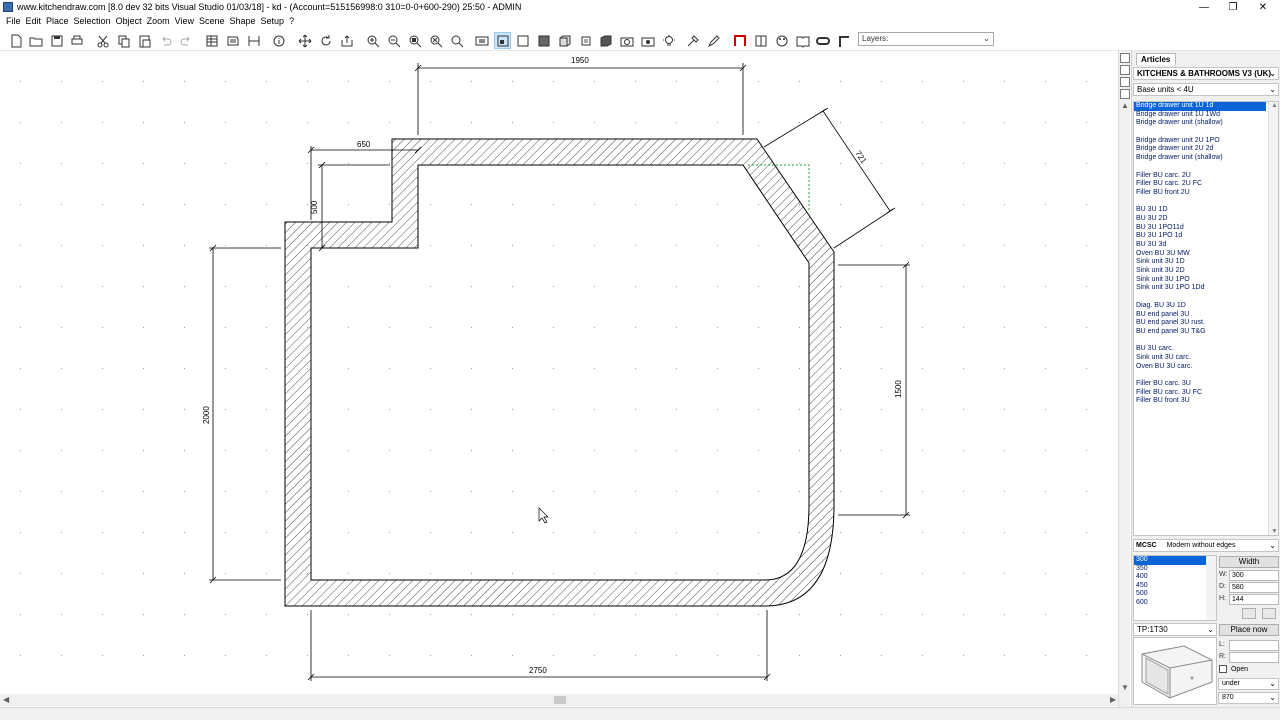 The image size is (1280, 720). What do you see at coordinates (102, 40) in the screenshot?
I see `cut-icon` at bounding box center [102, 40].